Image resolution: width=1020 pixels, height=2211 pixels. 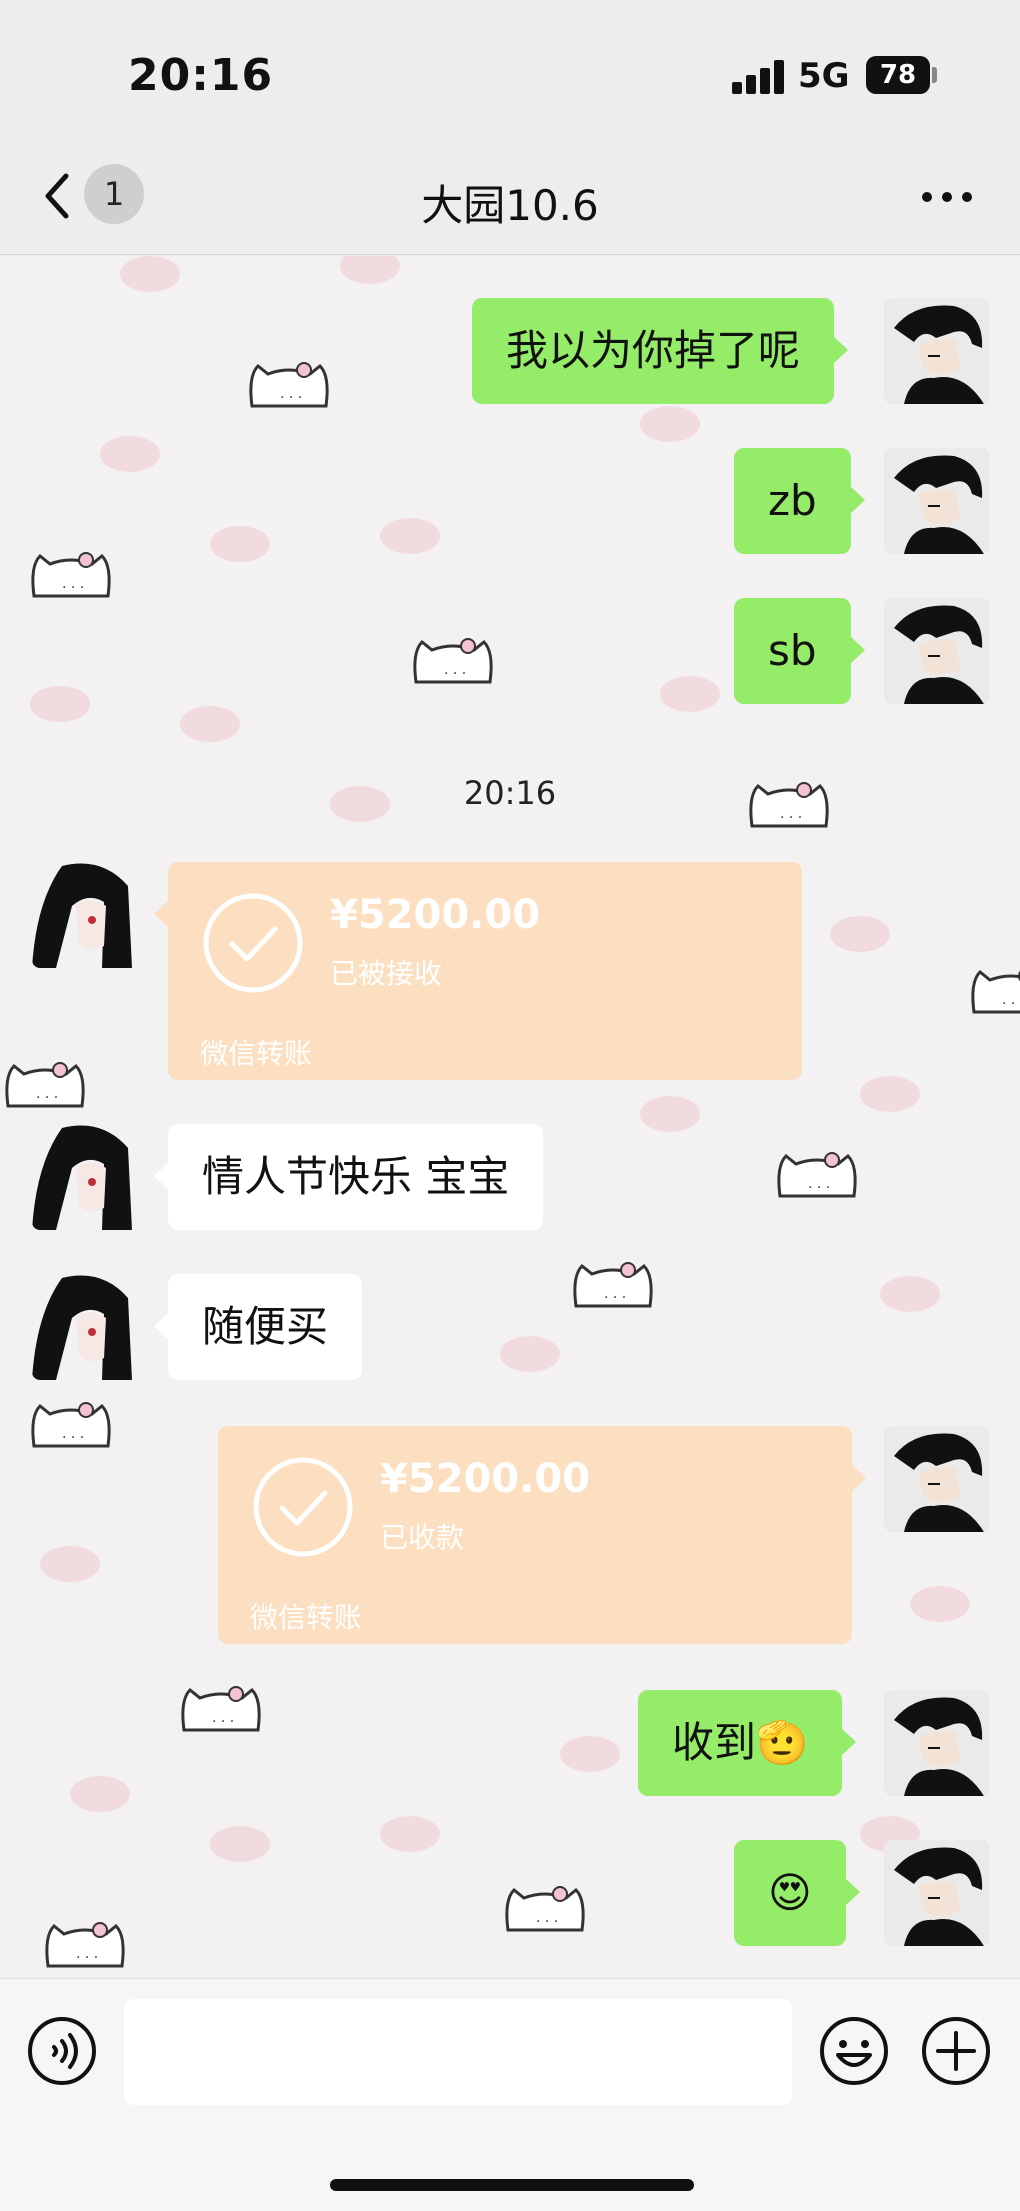 I want to click on transfer-card-sent: ¥5200.00 已收款 微信转账, so click(x=542, y=1535).